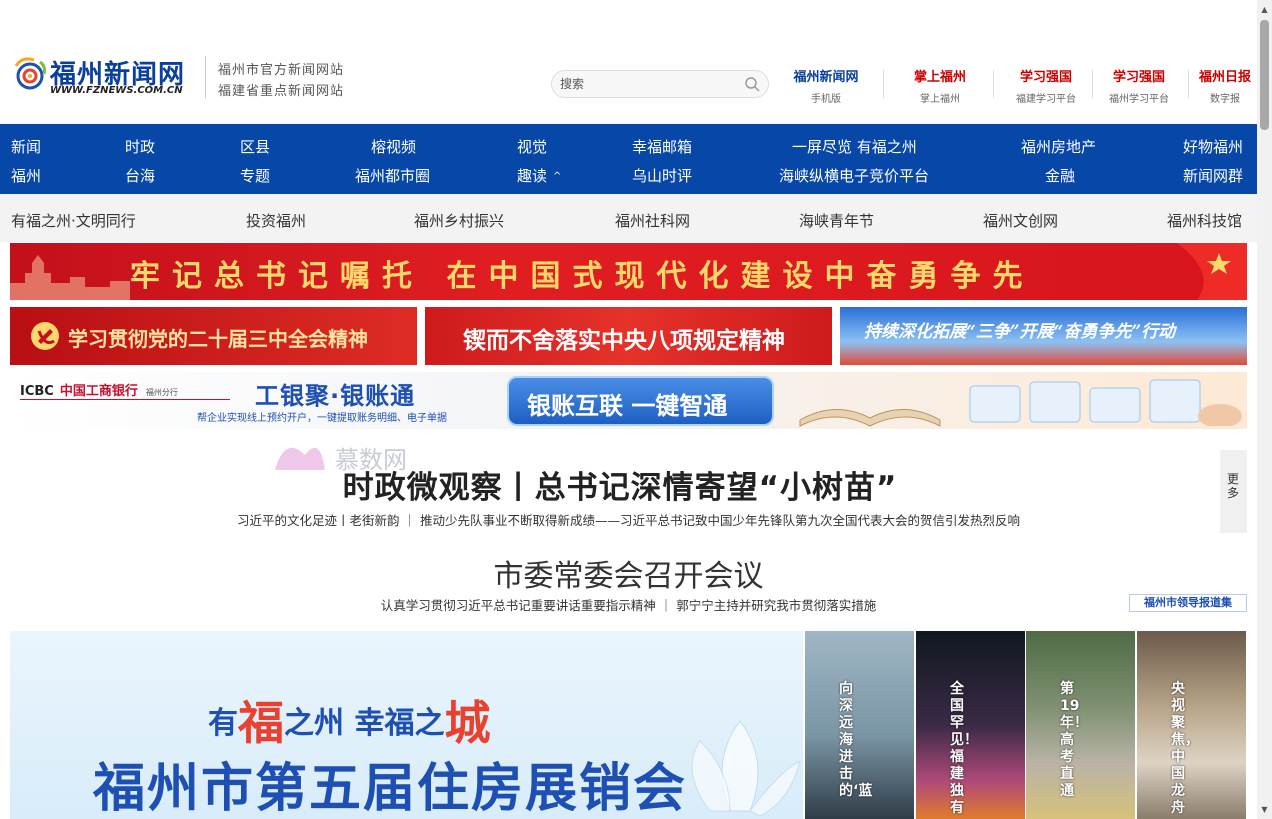 The height and width of the screenshot is (819, 1272). Describe the element at coordinates (255, 146) in the screenshot. I see `nav-item: 区县` at that location.